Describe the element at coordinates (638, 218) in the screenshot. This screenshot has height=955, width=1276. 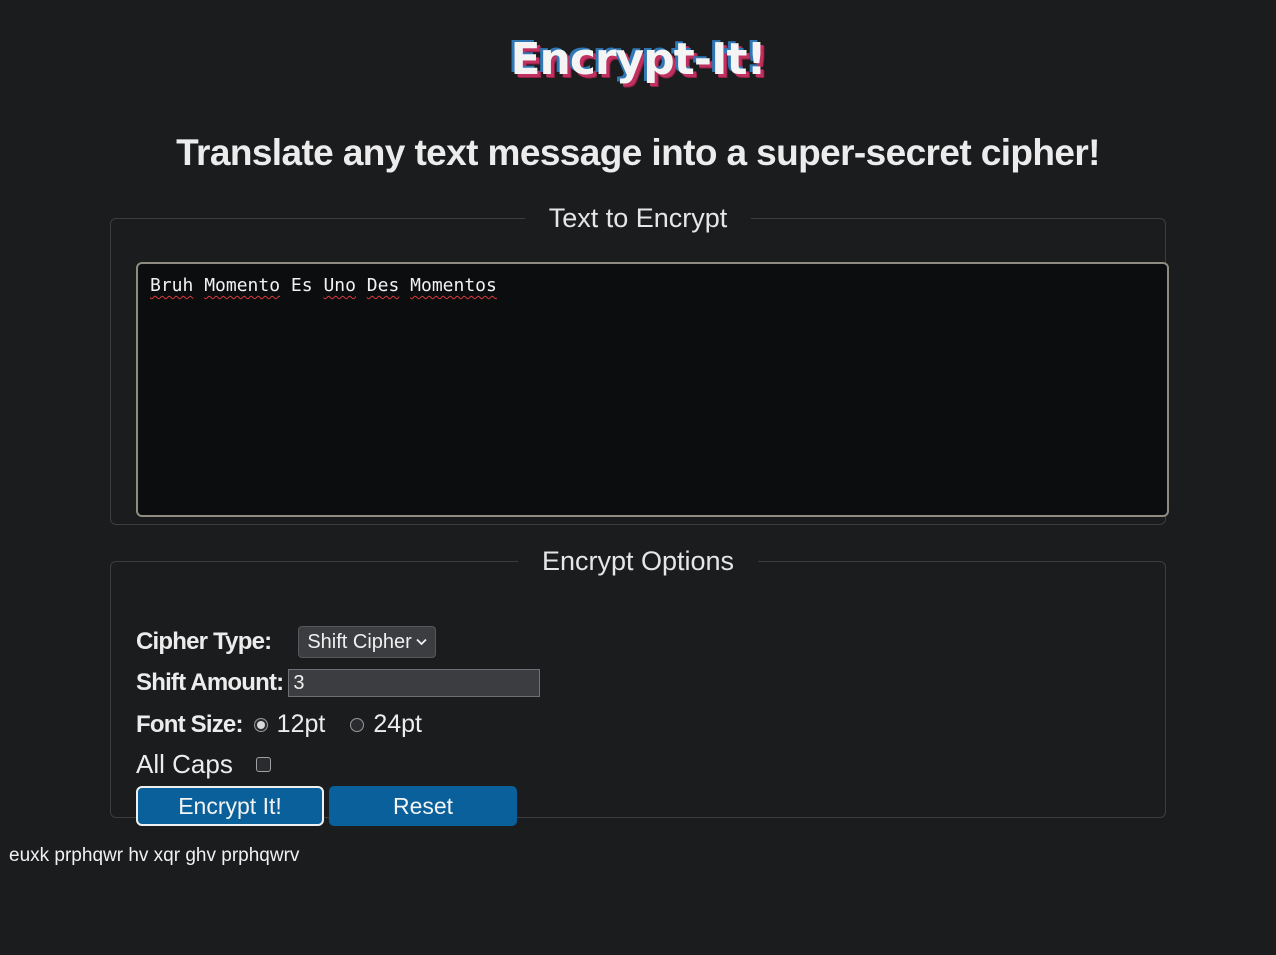
I see `text-to-encrypt-legend: Text to Encrypt` at that location.